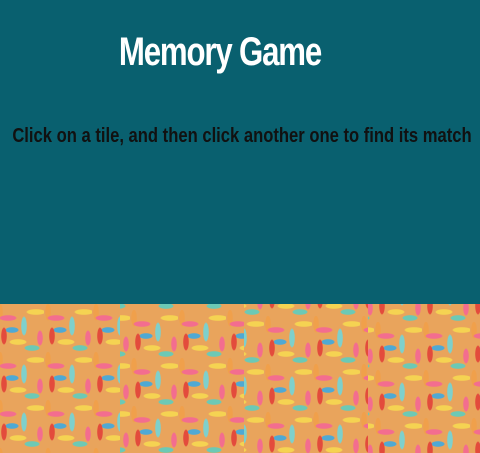  Describe the element at coordinates (220, 52) in the screenshot. I see `page-title: Memory Game` at that location.